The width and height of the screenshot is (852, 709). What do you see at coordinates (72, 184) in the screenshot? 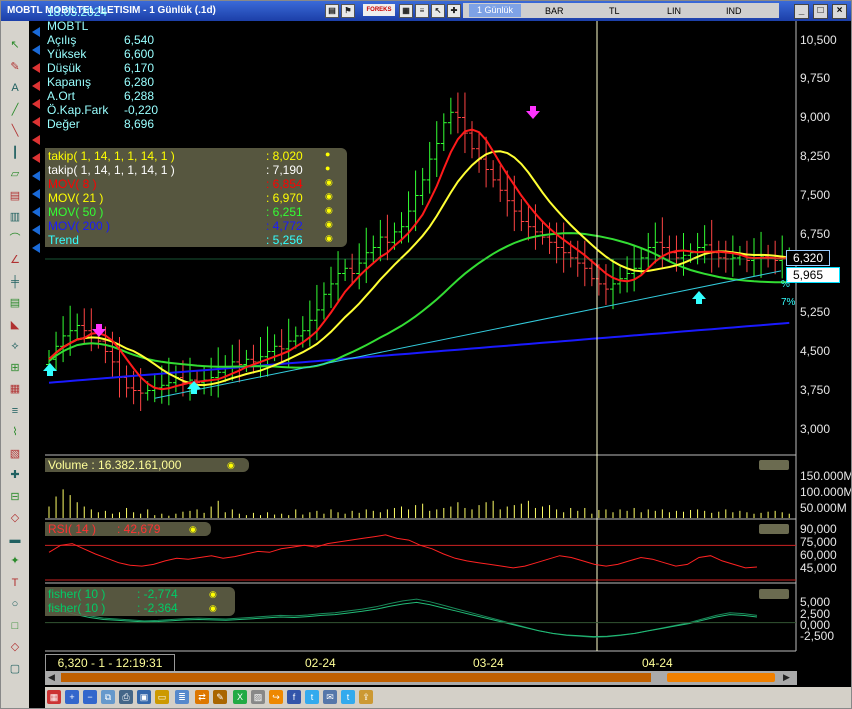
I see `legend-name: MOV( 8 )` at bounding box center [72, 184].